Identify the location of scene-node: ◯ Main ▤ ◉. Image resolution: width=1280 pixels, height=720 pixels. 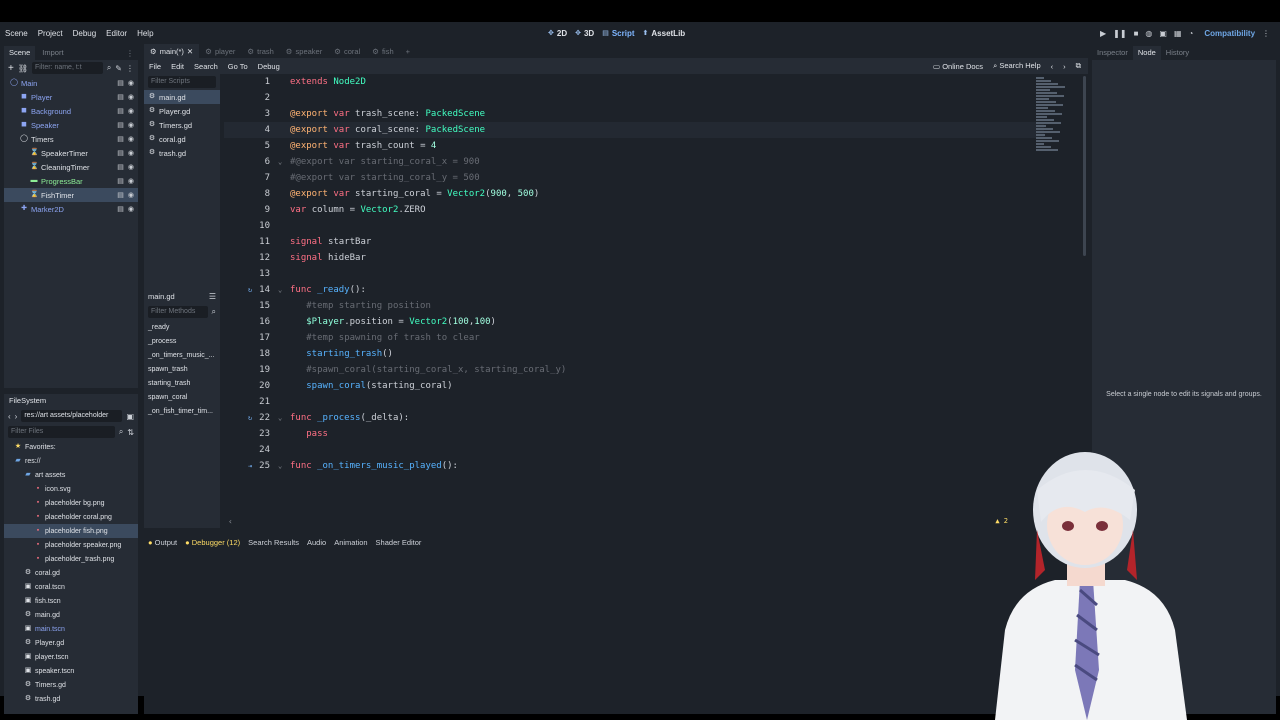
(71, 83).